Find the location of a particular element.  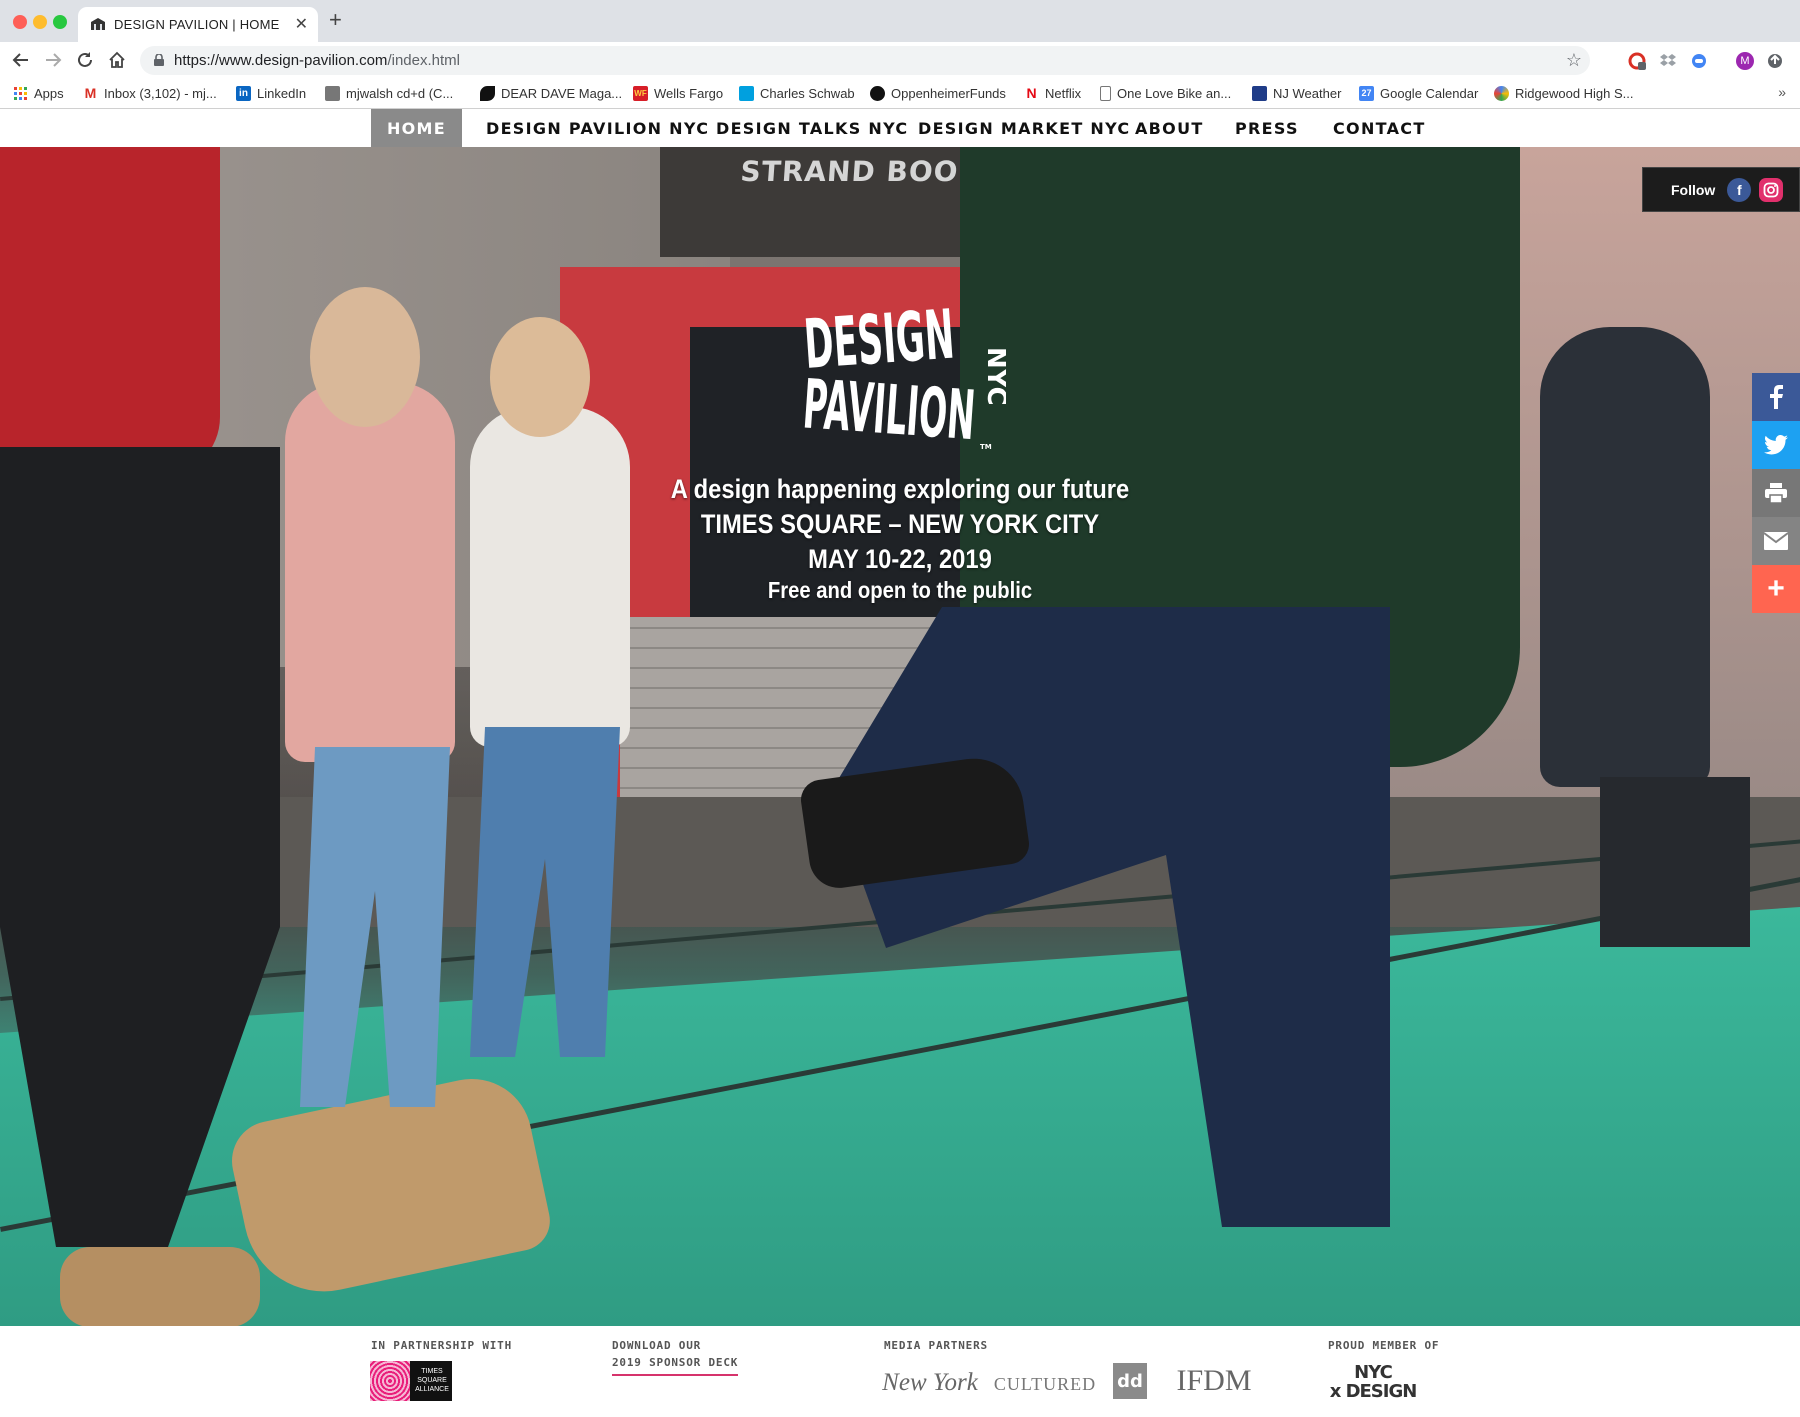

weather-icon is located at coordinates (1259, 93).